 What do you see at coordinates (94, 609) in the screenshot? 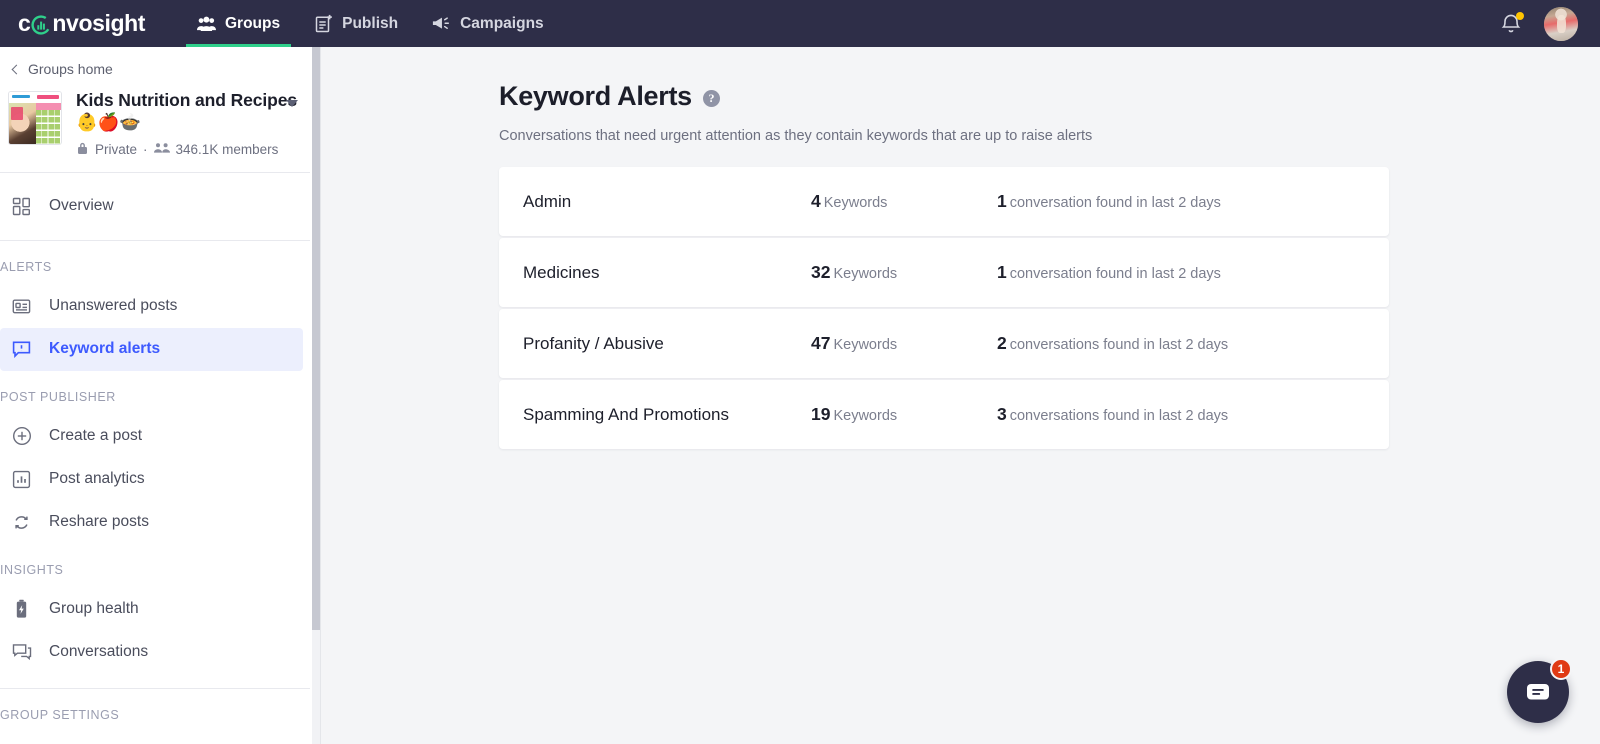
I see `sidebar-item-group-health-label: Group health` at bounding box center [94, 609].